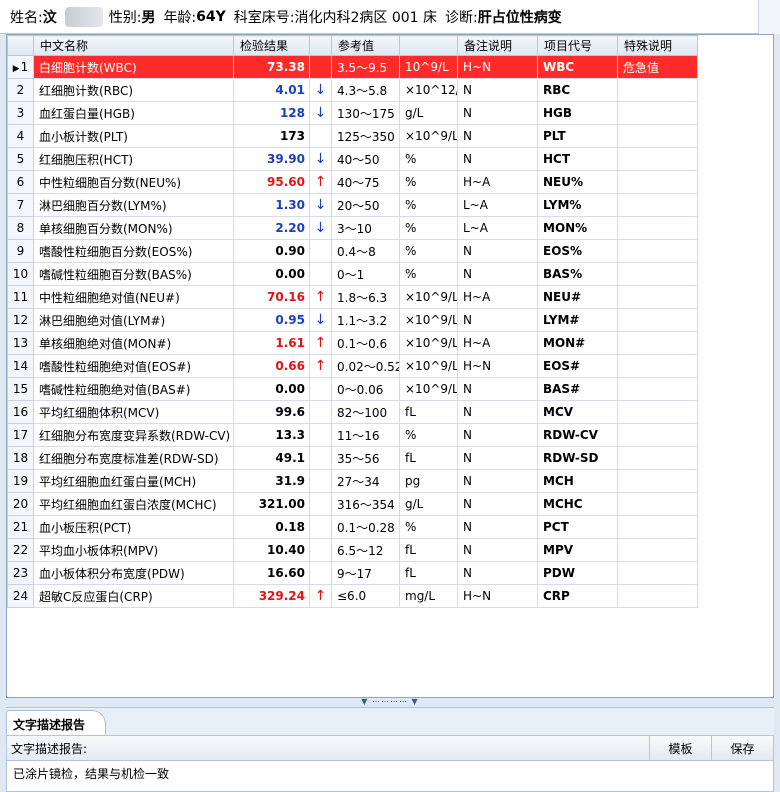 This screenshot has height=792, width=780. I want to click on item-code: MON#, so click(577, 343).